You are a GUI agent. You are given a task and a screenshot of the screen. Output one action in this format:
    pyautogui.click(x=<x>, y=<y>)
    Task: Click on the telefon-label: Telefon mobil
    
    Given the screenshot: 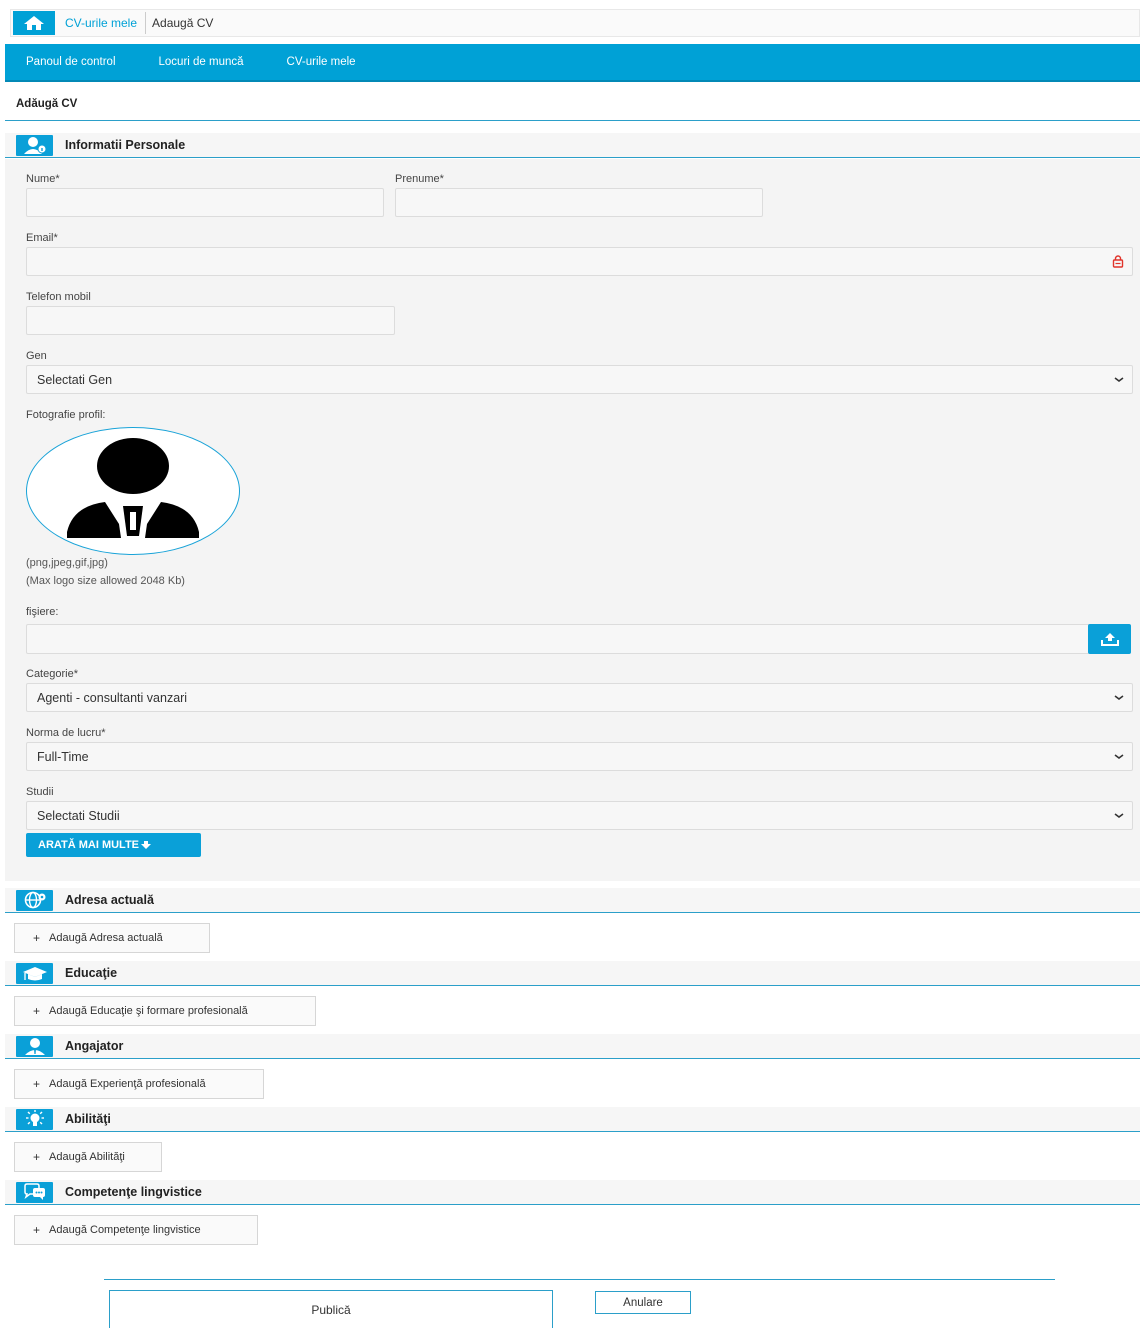 What is the action you would take?
    pyautogui.click(x=58, y=297)
    